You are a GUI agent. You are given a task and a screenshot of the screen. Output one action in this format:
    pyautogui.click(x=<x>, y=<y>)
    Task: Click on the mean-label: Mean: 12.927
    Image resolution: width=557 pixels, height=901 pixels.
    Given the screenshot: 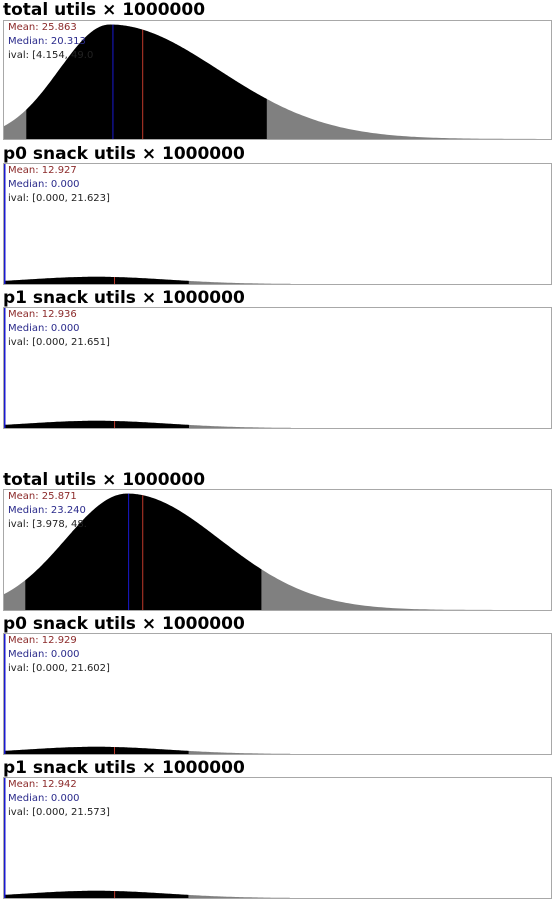 What is the action you would take?
    pyautogui.click(x=42, y=170)
    